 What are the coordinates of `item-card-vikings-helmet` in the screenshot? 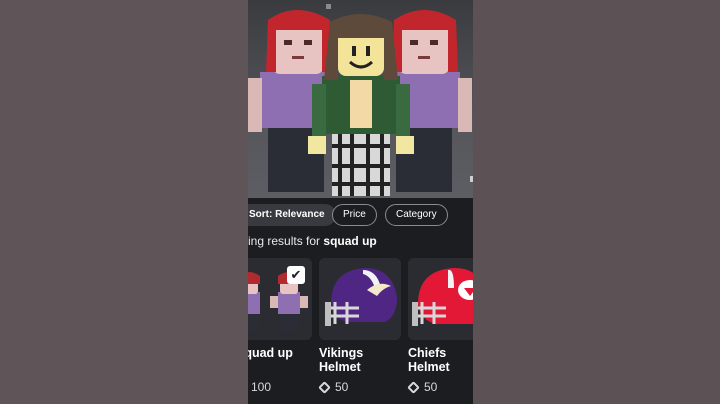 It's located at (360, 299).